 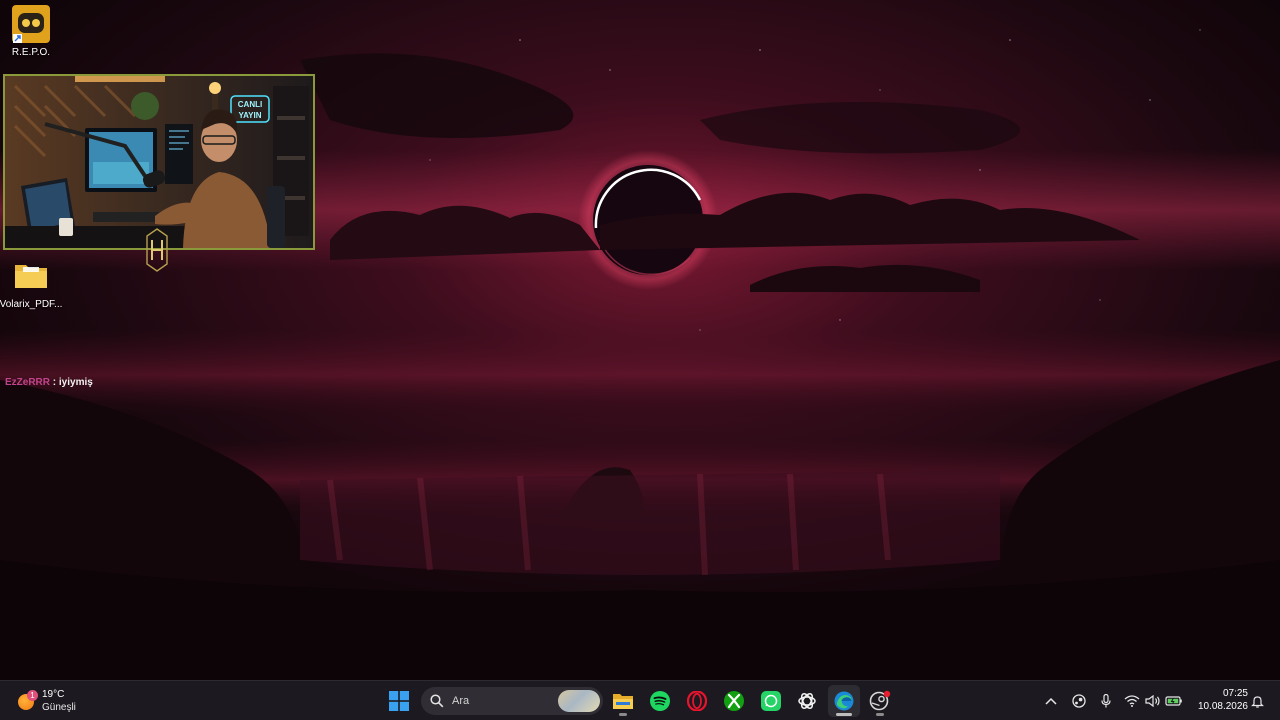 I want to click on wifi-icon, so click(x=1132, y=701).